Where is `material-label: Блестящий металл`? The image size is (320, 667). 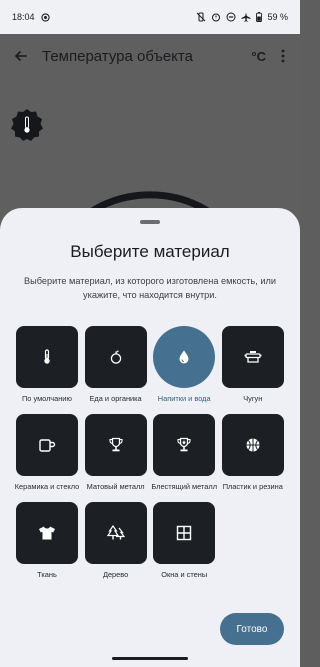 material-label: Блестящий металл is located at coordinates (184, 486).